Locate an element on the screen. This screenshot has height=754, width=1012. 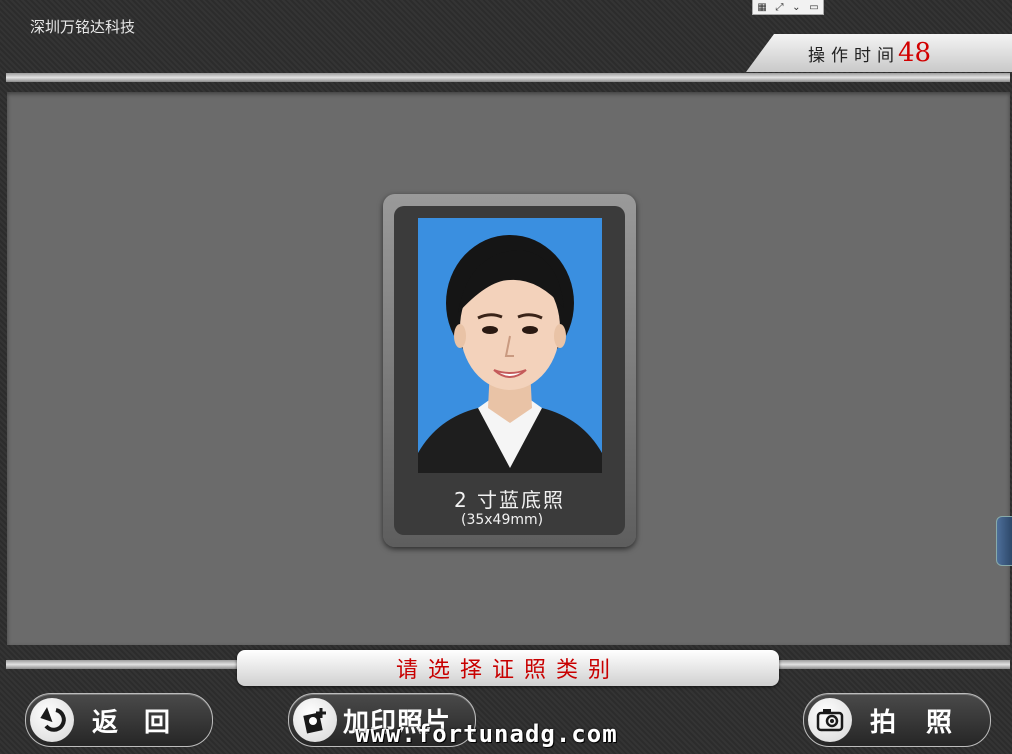
top-rail is located at coordinates (508, 77).